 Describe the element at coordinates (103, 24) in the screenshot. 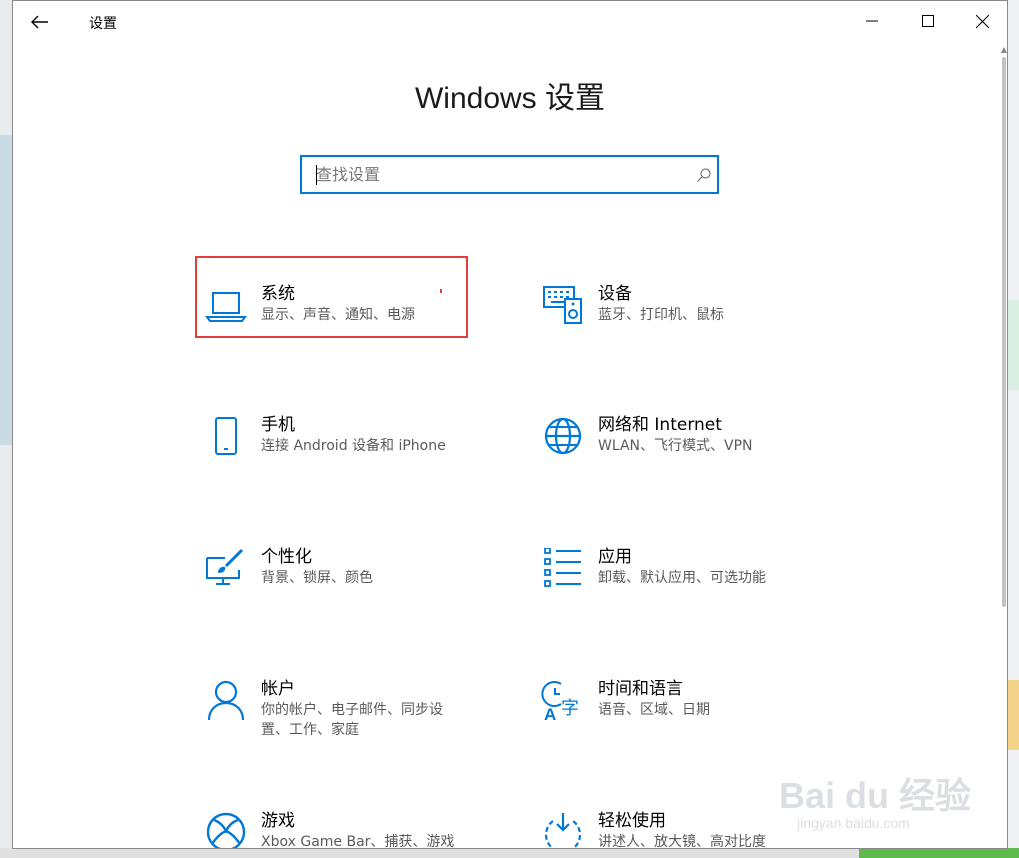

I see `window-title: 设置` at that location.